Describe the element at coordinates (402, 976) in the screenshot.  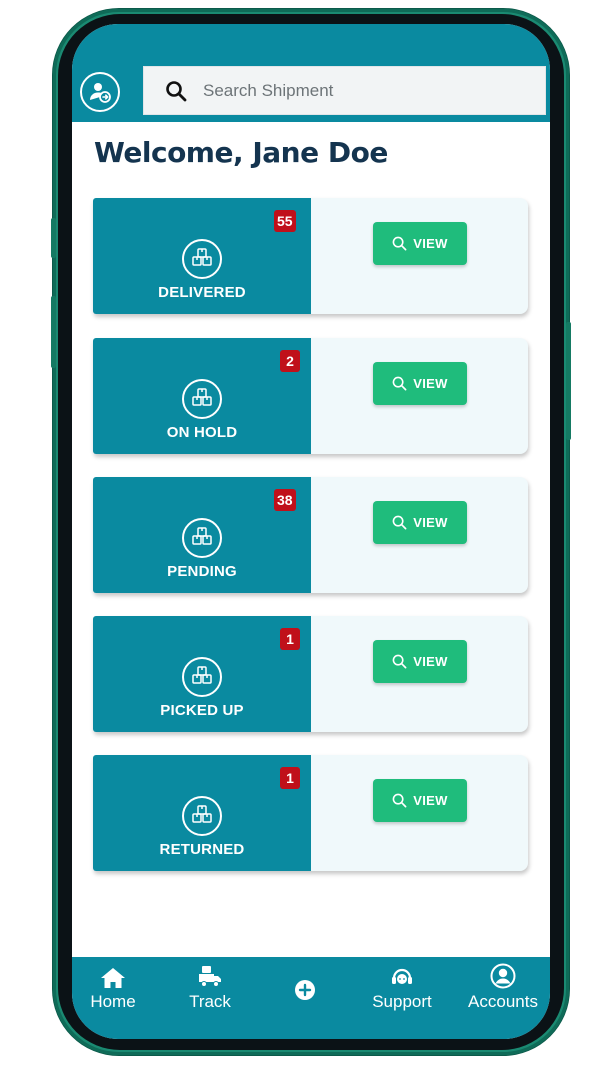
I see `headset-icon` at that location.